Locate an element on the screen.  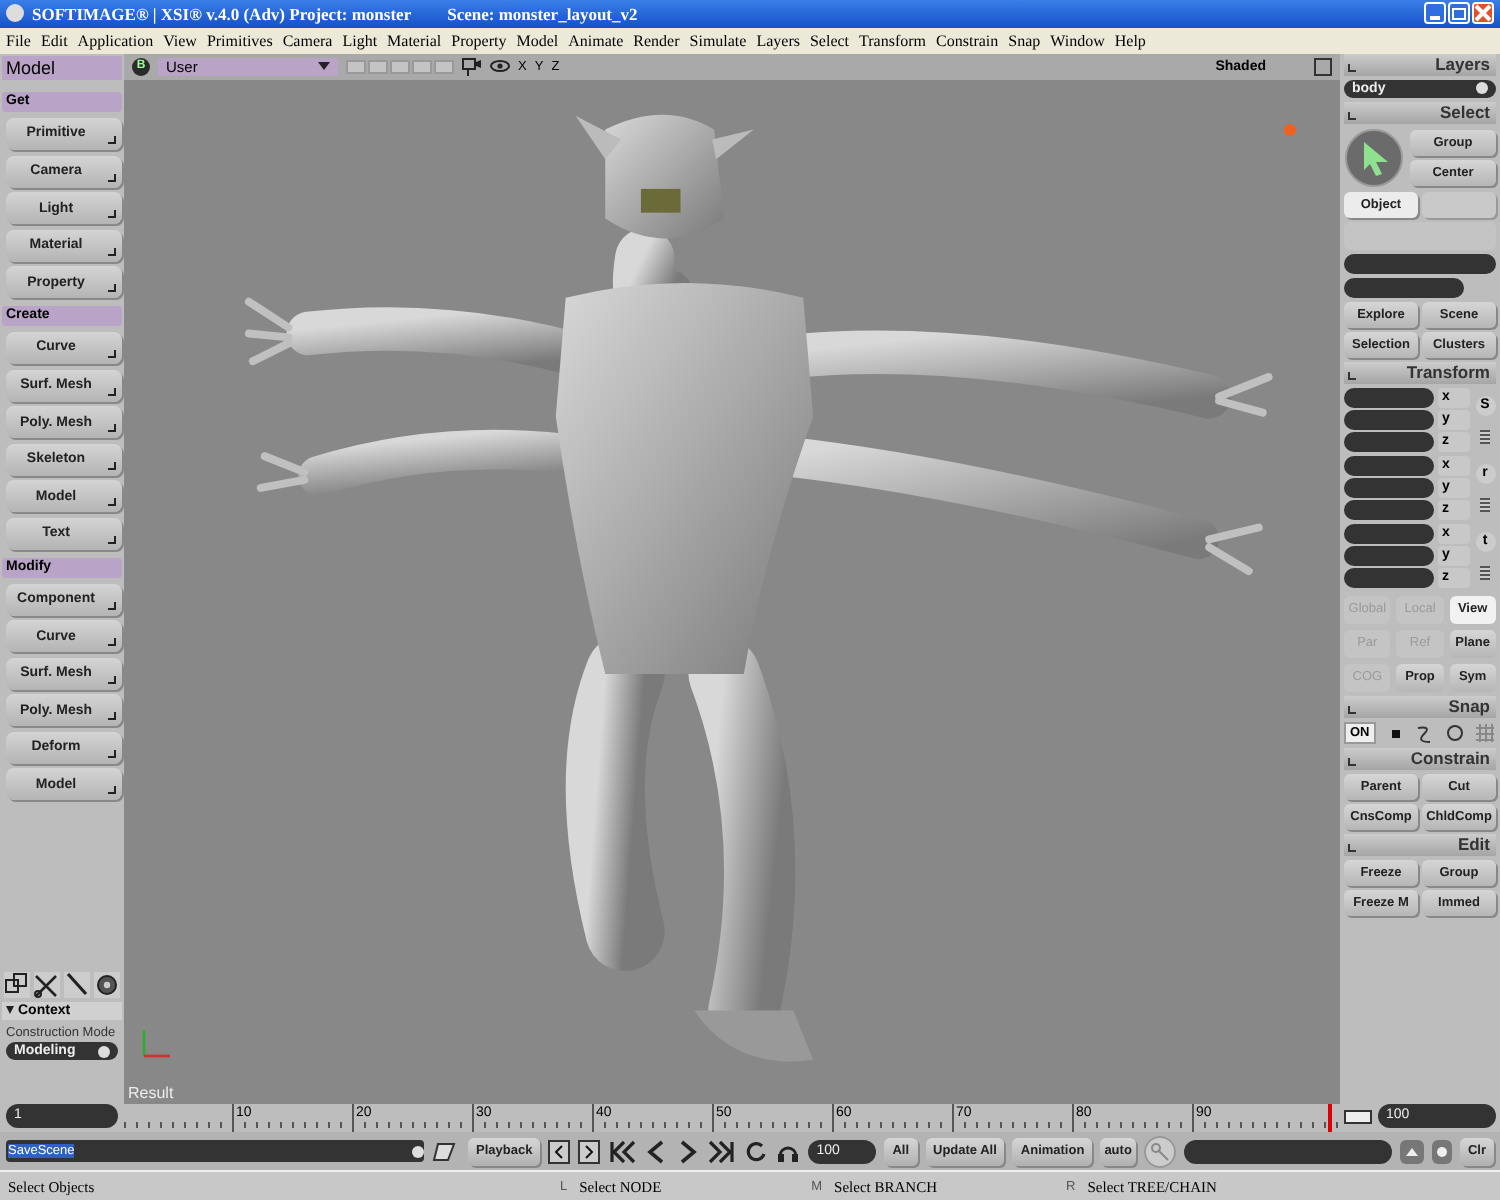
indicator-dot-icon is located at coordinates (1290, 129).